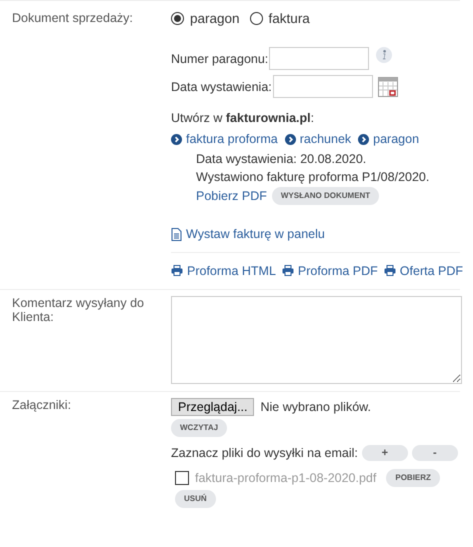 This screenshot has height=547, width=473. What do you see at coordinates (219, 59) in the screenshot?
I see `field-label: Numer paragonu:` at bounding box center [219, 59].